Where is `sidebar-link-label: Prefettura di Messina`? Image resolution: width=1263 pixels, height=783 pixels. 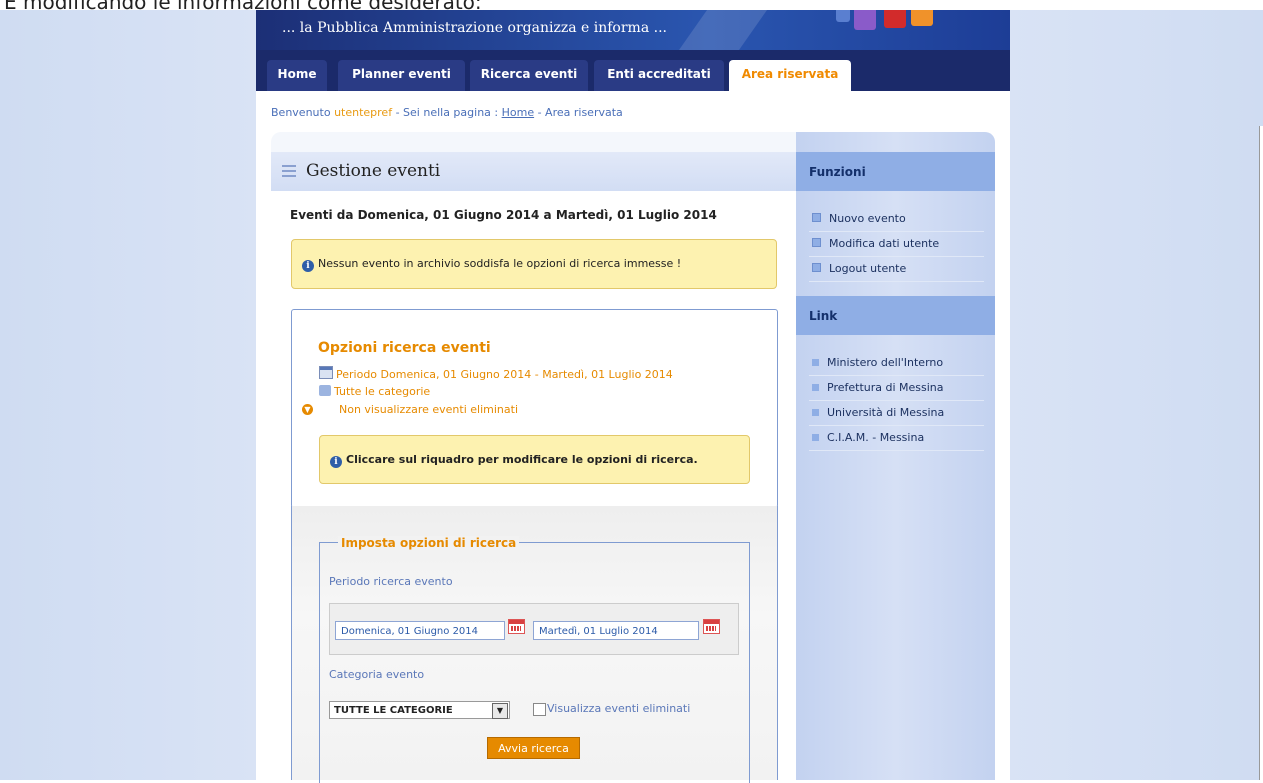 sidebar-link-label: Prefettura di Messina is located at coordinates (885, 387).